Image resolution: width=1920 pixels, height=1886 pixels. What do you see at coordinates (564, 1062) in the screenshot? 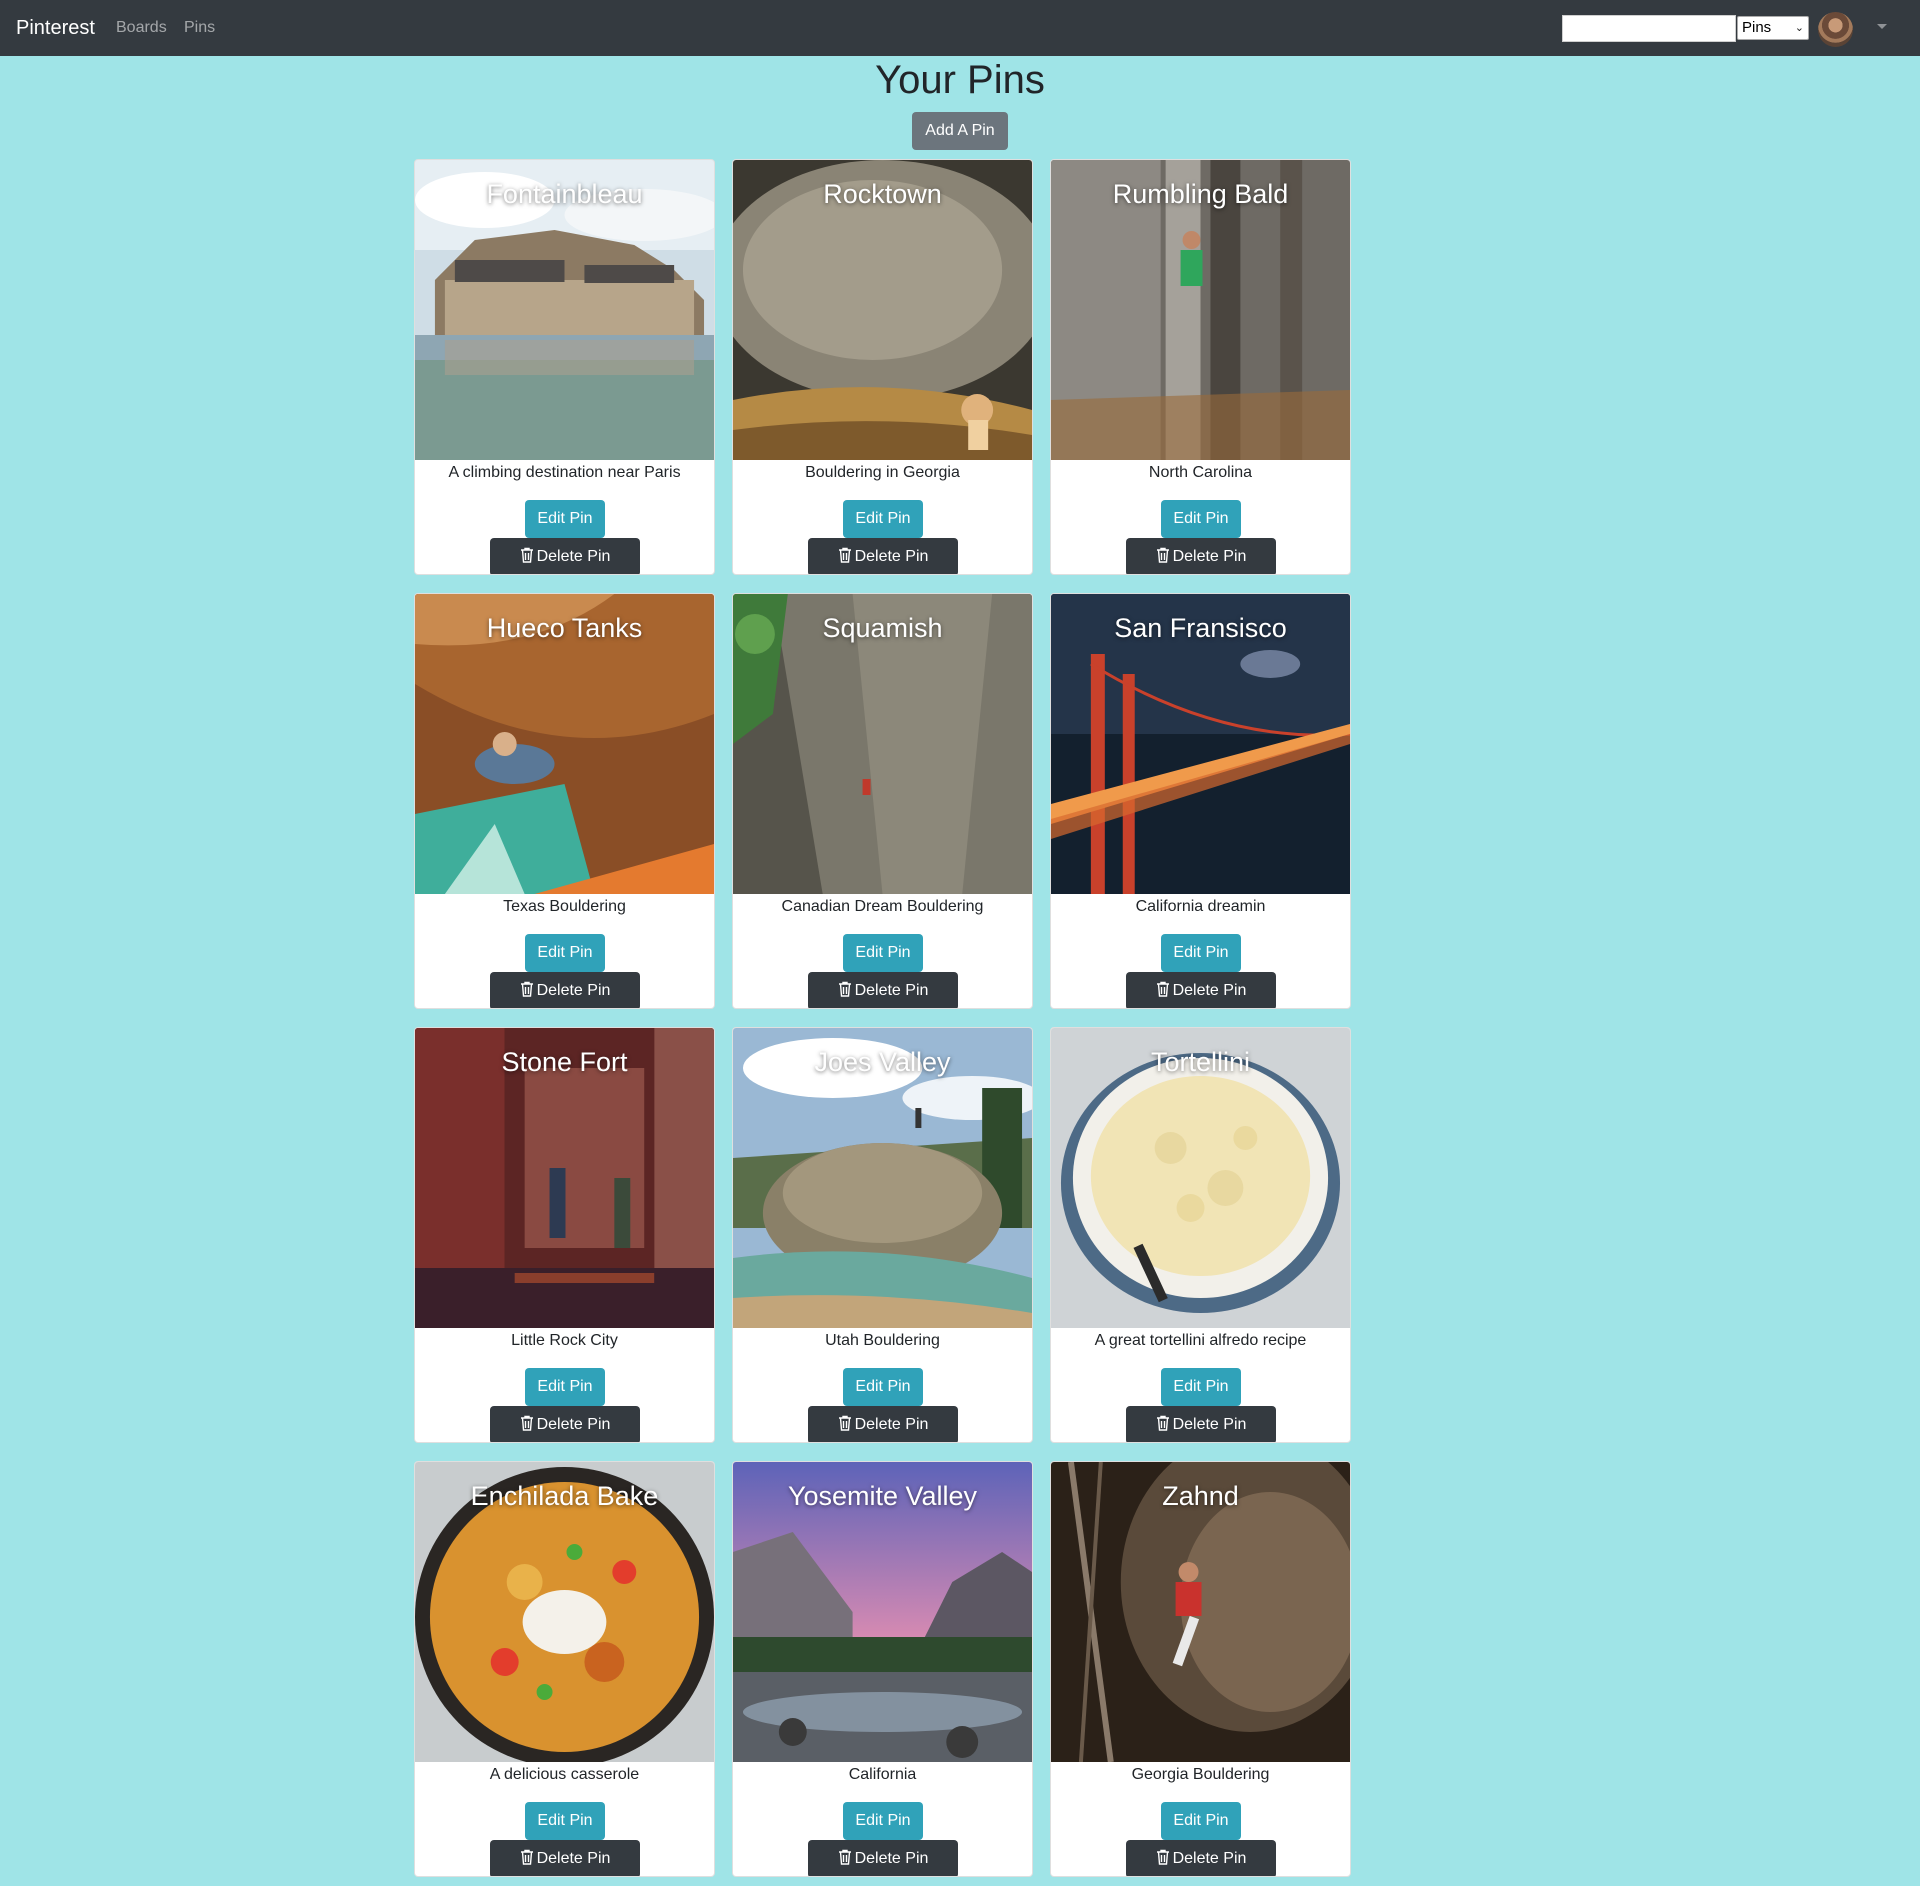
I see `pin-title: Stone Fort` at bounding box center [564, 1062].